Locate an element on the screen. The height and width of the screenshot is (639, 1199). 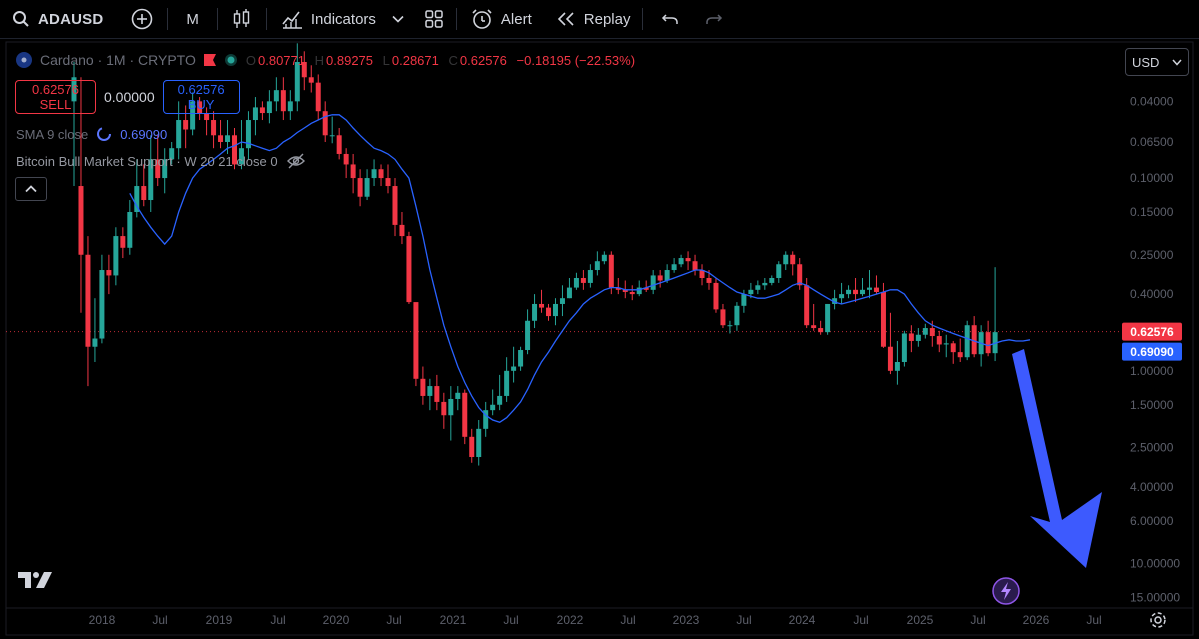
buy-button: 0.62576 BUY is located at coordinates (201, 97).